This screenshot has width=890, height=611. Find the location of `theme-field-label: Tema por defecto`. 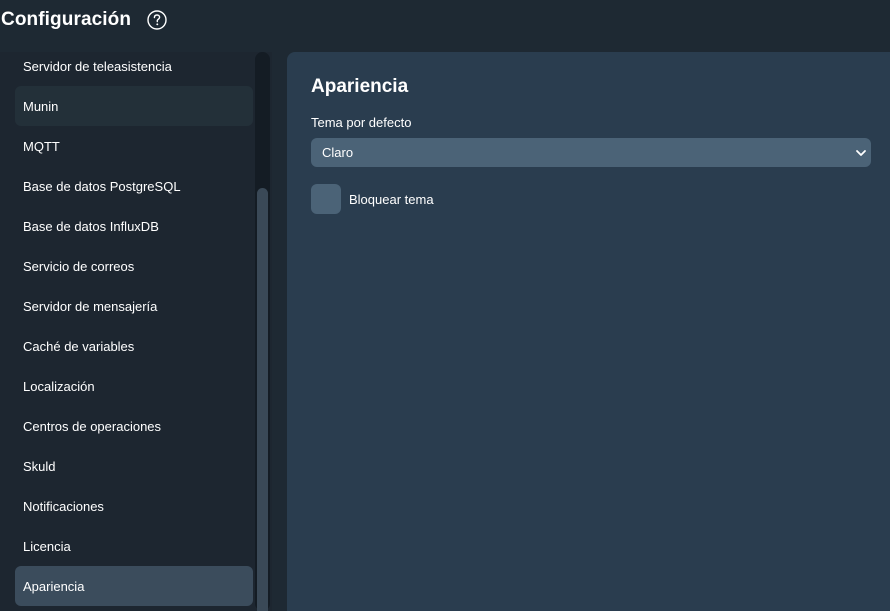

theme-field-label: Tema por defecto is located at coordinates (361, 122).